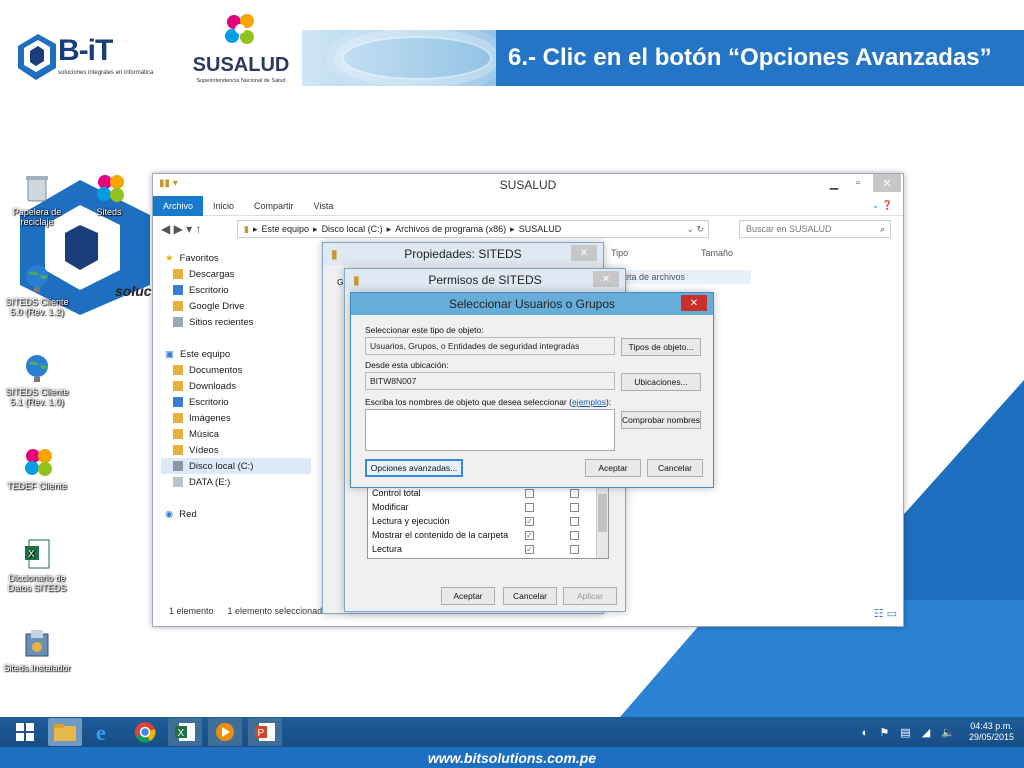 This screenshot has height=768, width=1024. I want to click on status-bar: 1 elemento 1 elemento seleccionado, so click(248, 611).